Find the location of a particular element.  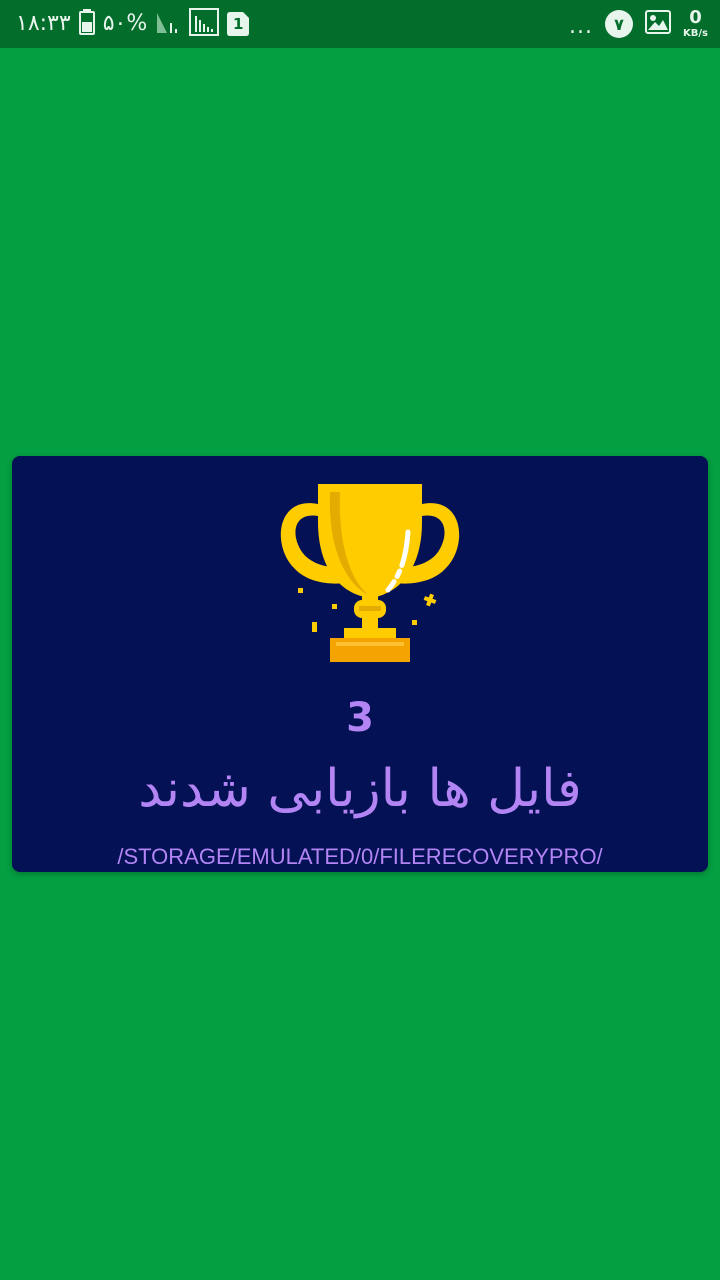

notification-count-badge: ۷ is located at coordinates (619, 24).